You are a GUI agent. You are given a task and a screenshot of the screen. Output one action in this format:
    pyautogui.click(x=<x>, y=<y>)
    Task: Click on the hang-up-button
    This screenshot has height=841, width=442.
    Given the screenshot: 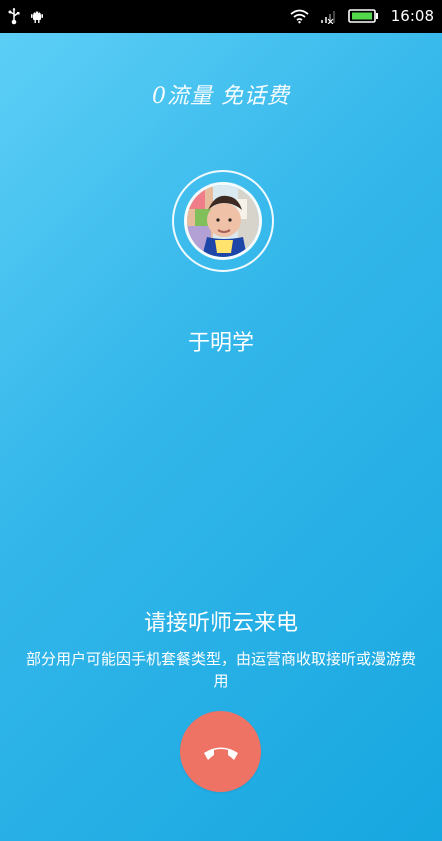 What is the action you would take?
    pyautogui.click(x=220, y=751)
    